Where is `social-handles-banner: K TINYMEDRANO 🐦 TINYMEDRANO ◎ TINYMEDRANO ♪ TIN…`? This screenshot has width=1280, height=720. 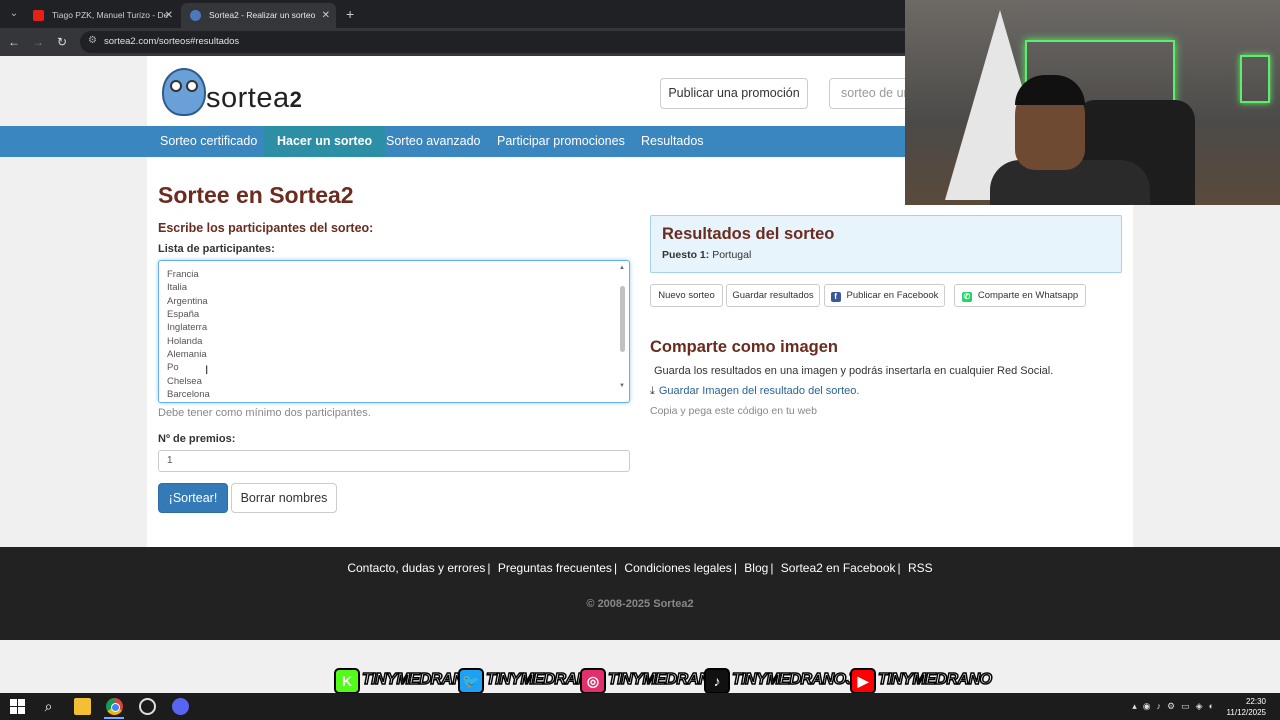 social-handles-banner: K TINYMEDRANO 🐦 TINYMEDRANO ◎ TINYMEDRANO ♪ TIN… is located at coordinates (663, 679).